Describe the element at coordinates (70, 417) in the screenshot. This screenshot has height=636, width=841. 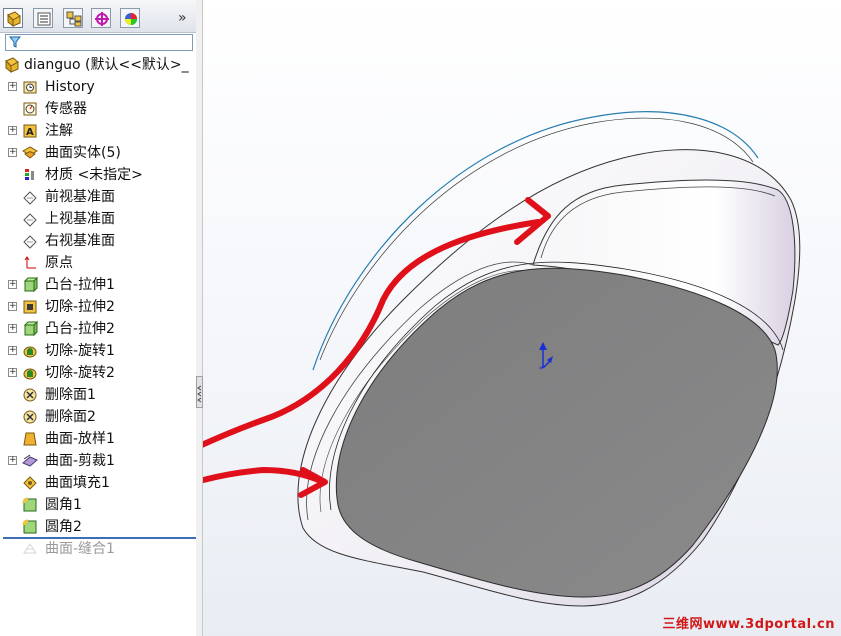
I see `tree-item-label: 删除面2` at that location.